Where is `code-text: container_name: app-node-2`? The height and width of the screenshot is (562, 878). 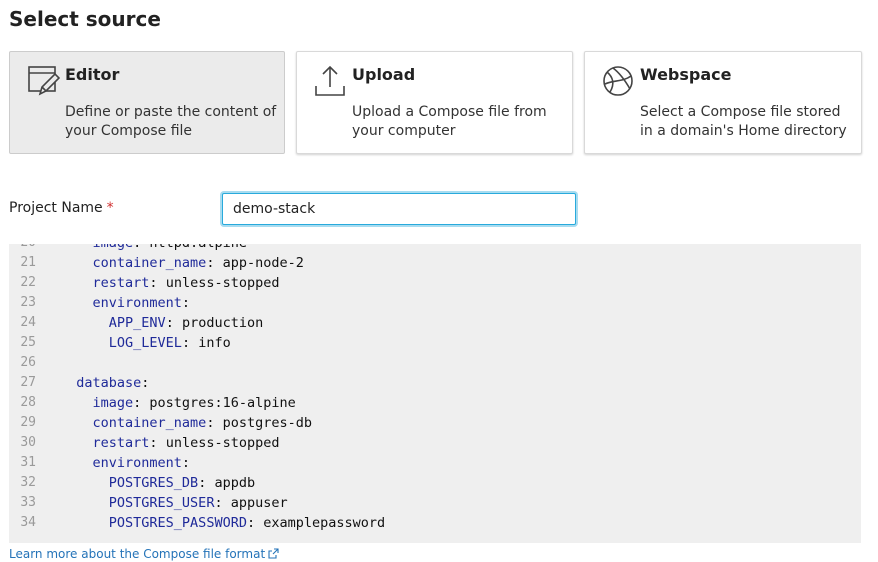
code-text: container_name: app-node-2 is located at coordinates (182, 263).